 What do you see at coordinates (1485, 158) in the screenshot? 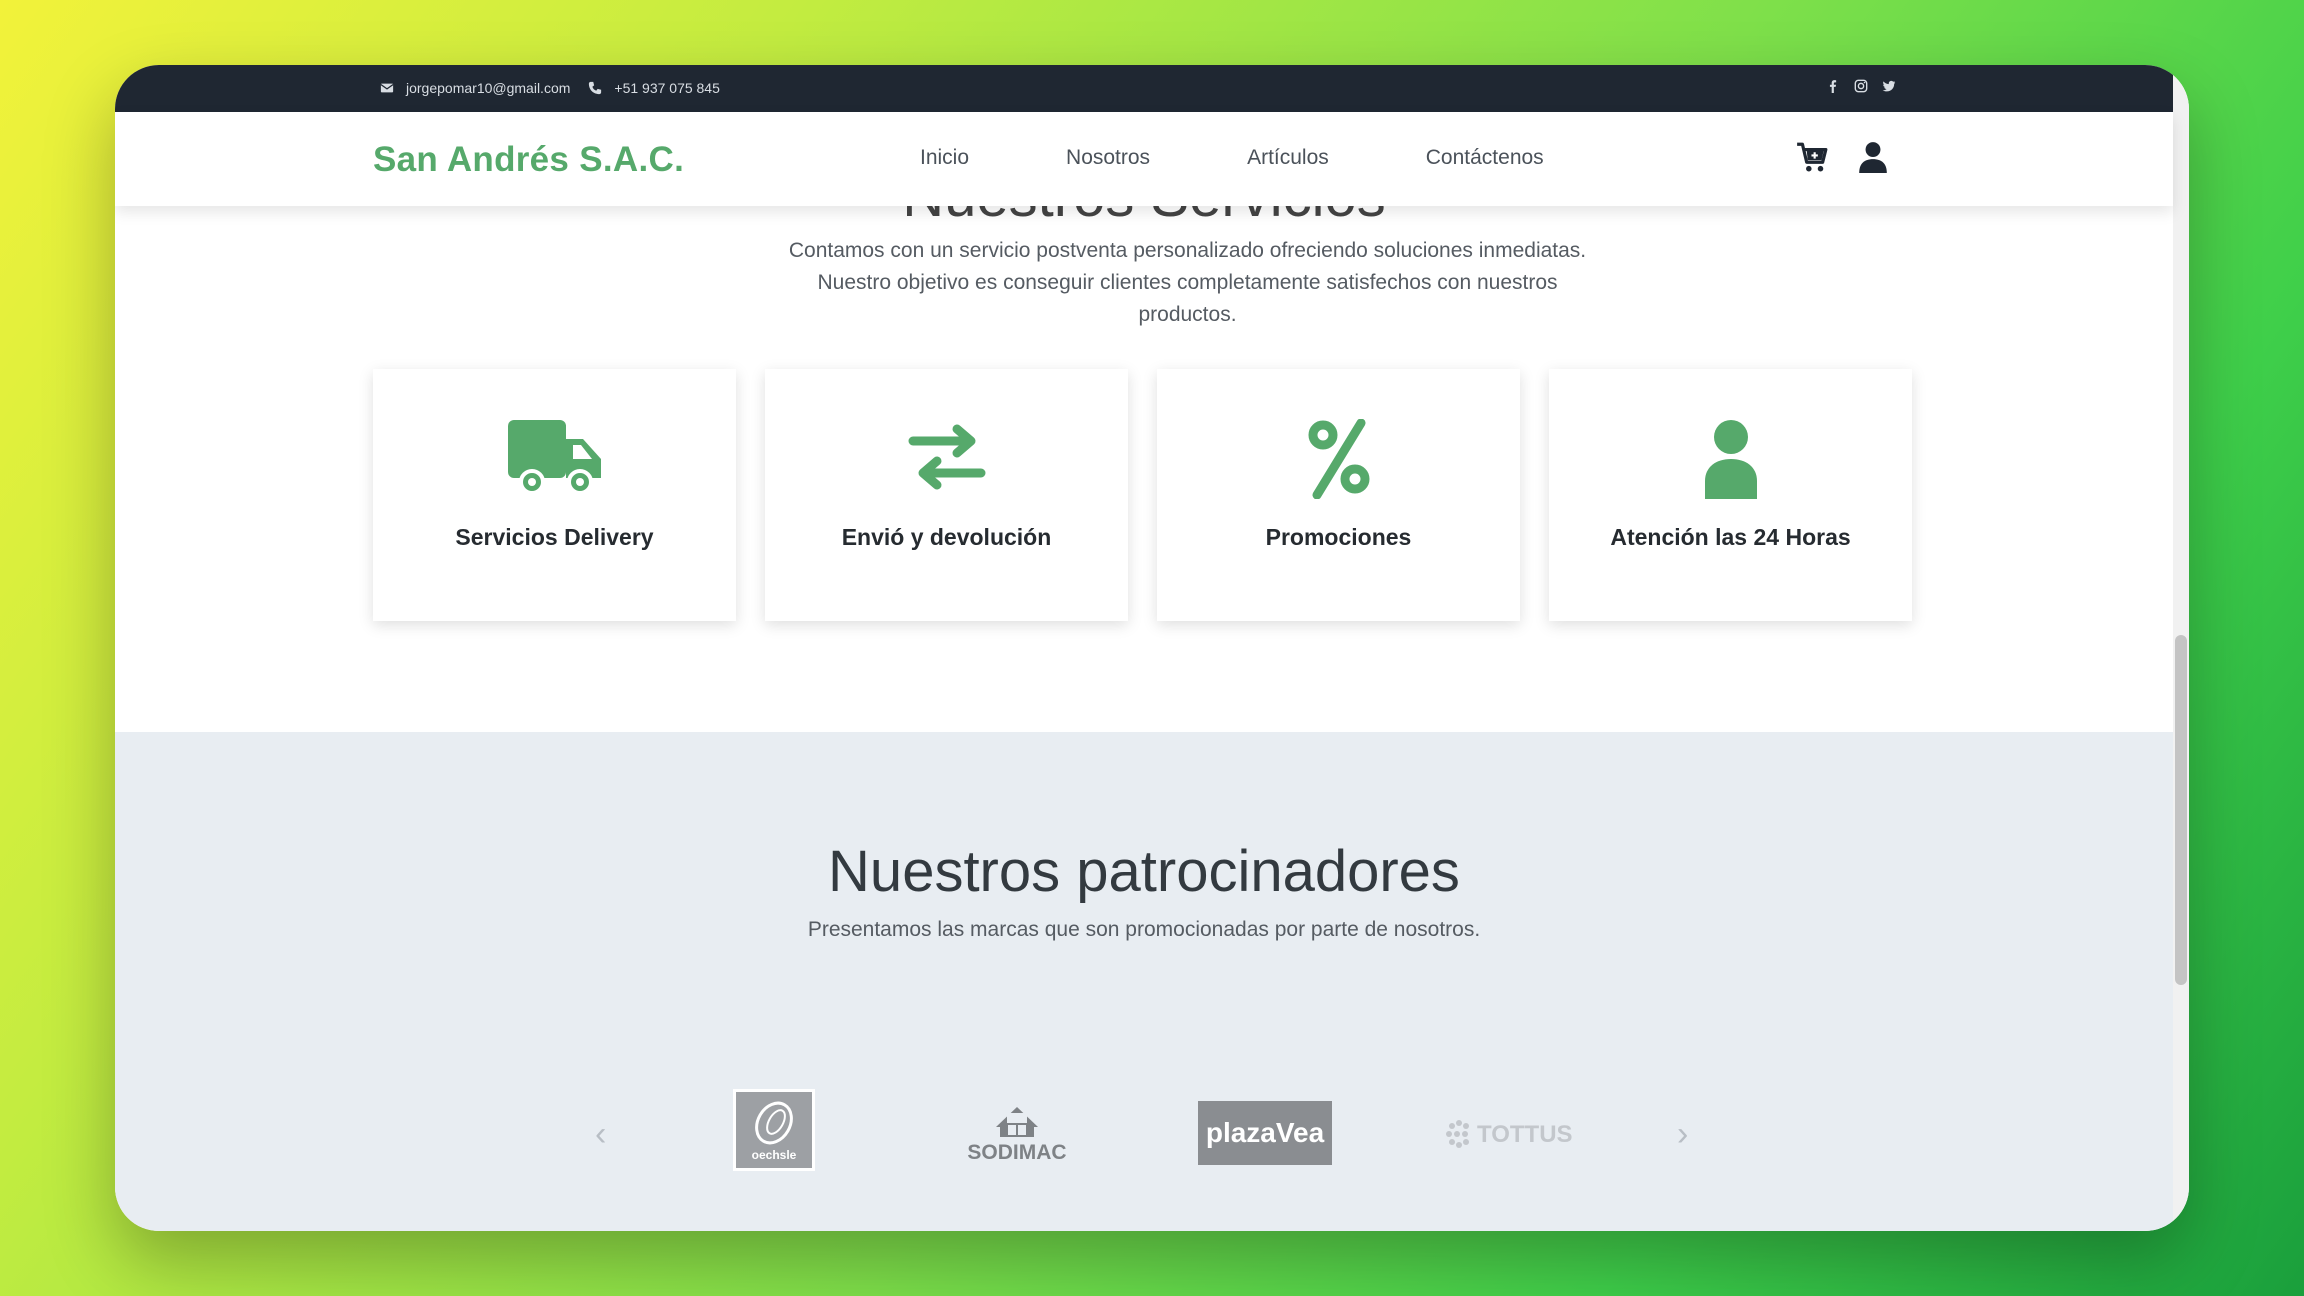
I see `nav-contactenos: Contáctenos` at bounding box center [1485, 158].